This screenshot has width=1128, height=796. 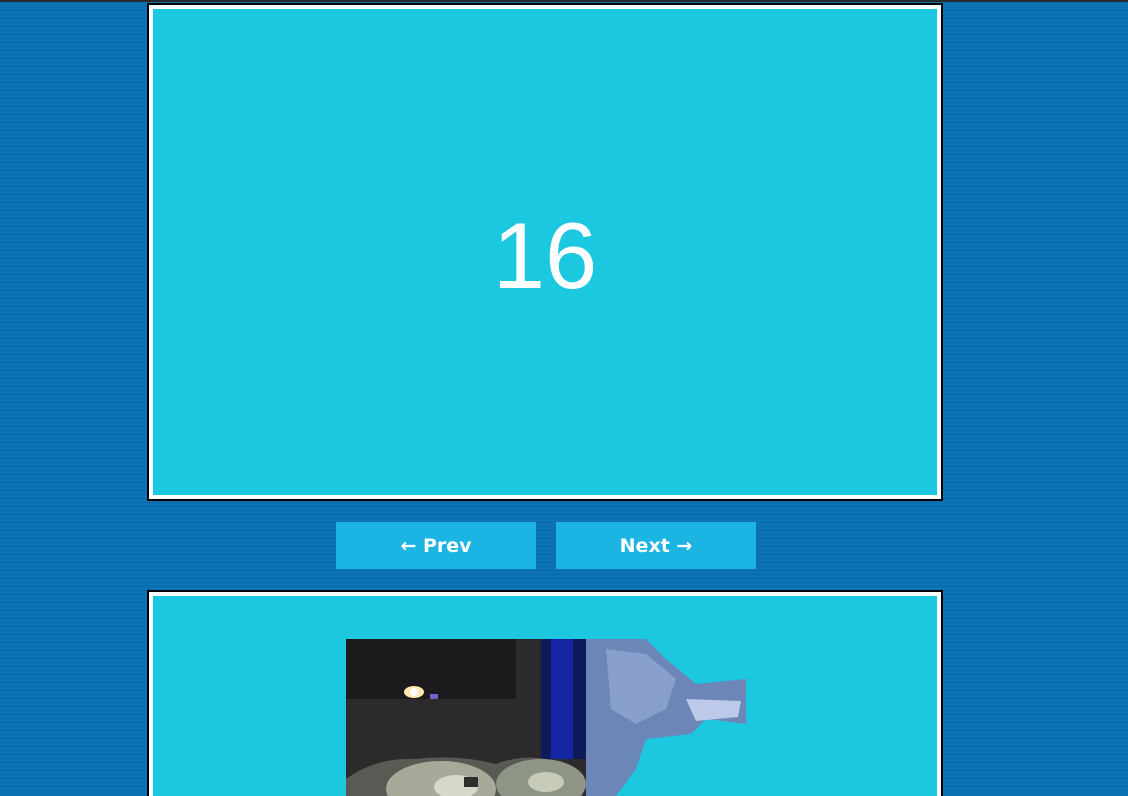 I want to click on next-button: Next →, so click(x=656, y=545).